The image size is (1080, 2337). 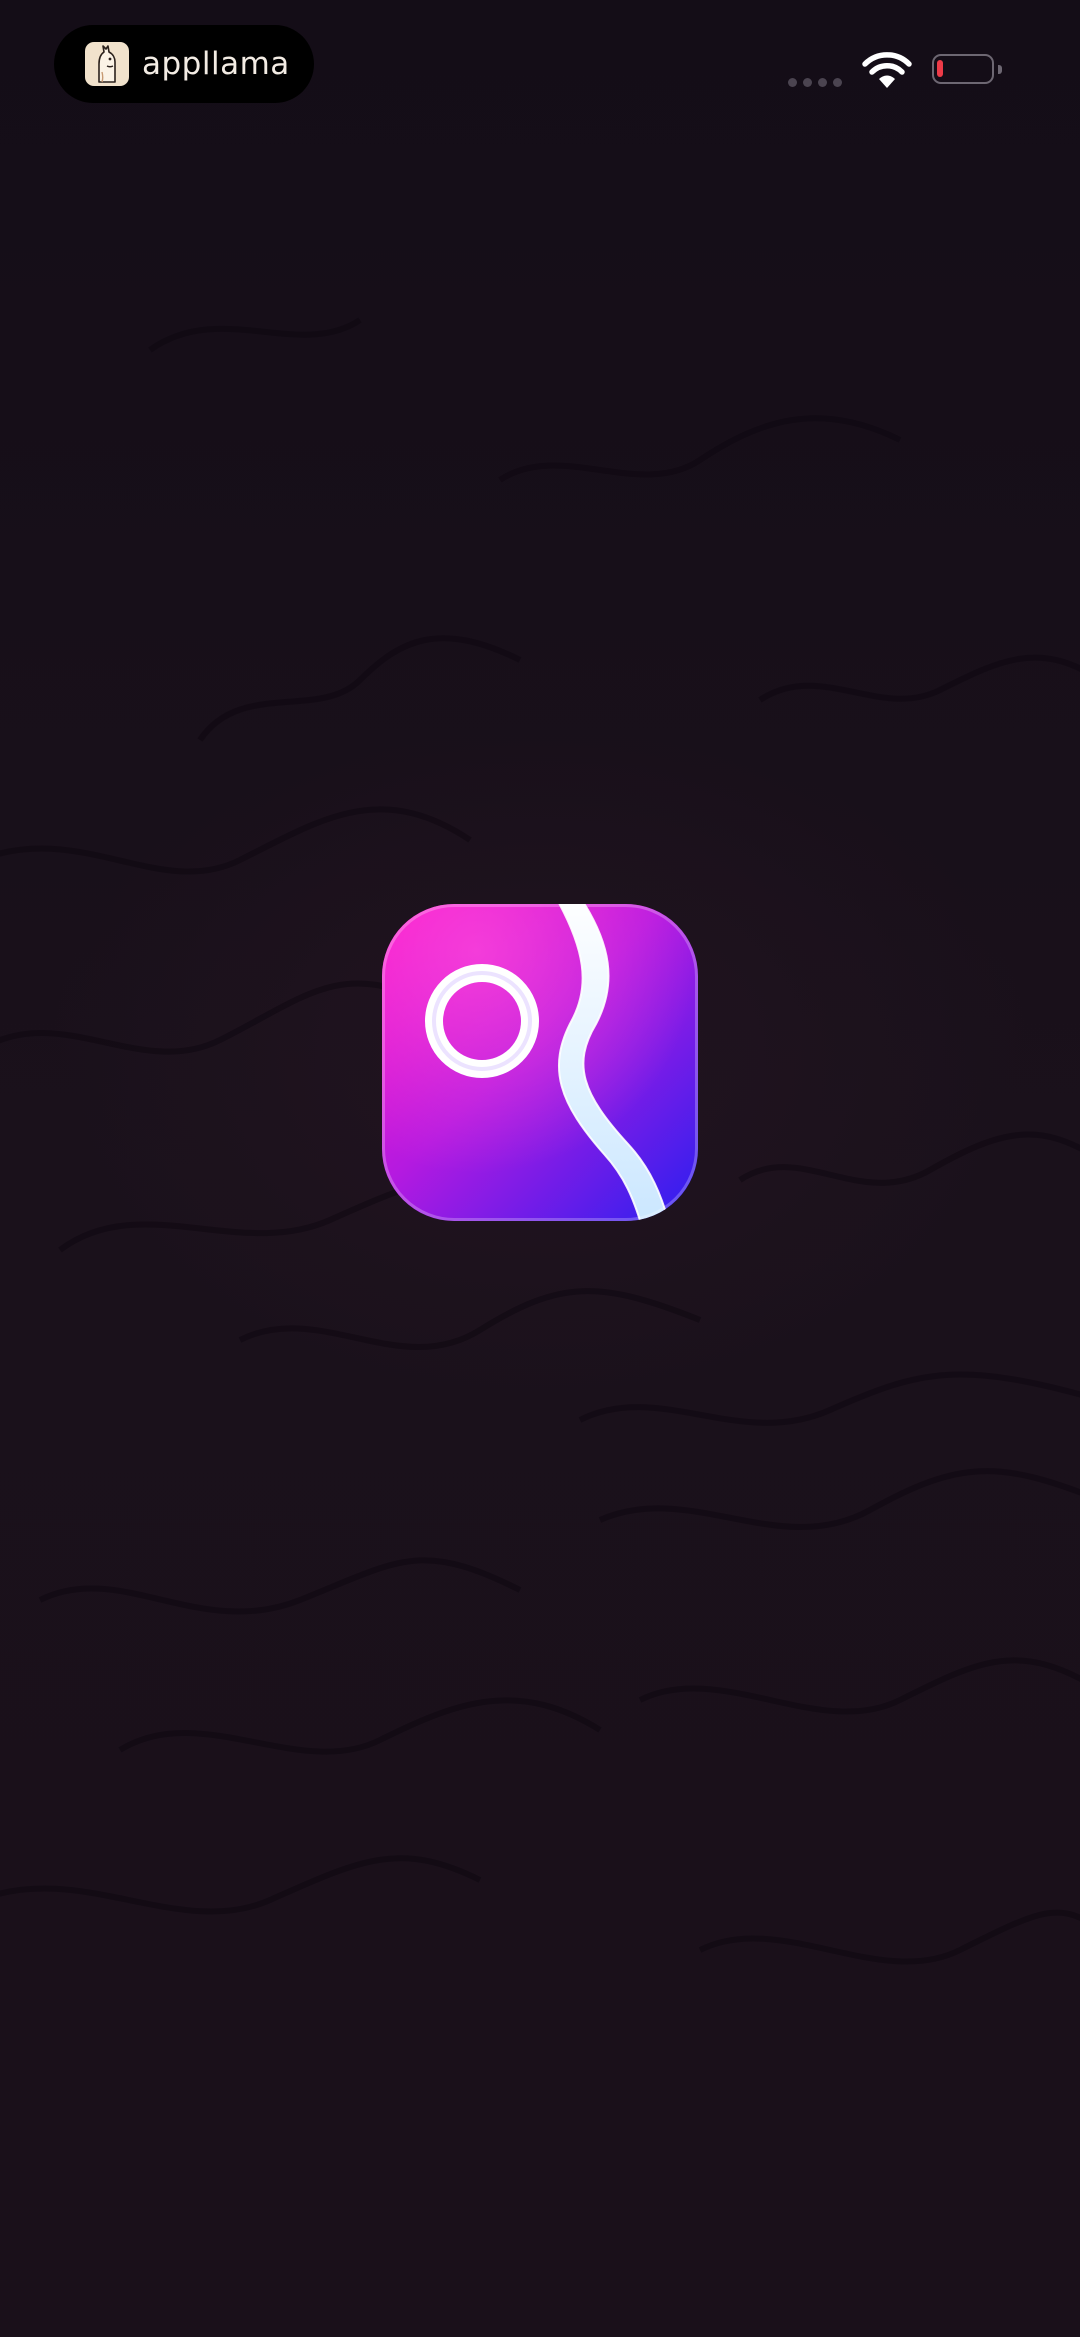 What do you see at coordinates (107, 64) in the screenshot?
I see `llama-logo-icon` at bounding box center [107, 64].